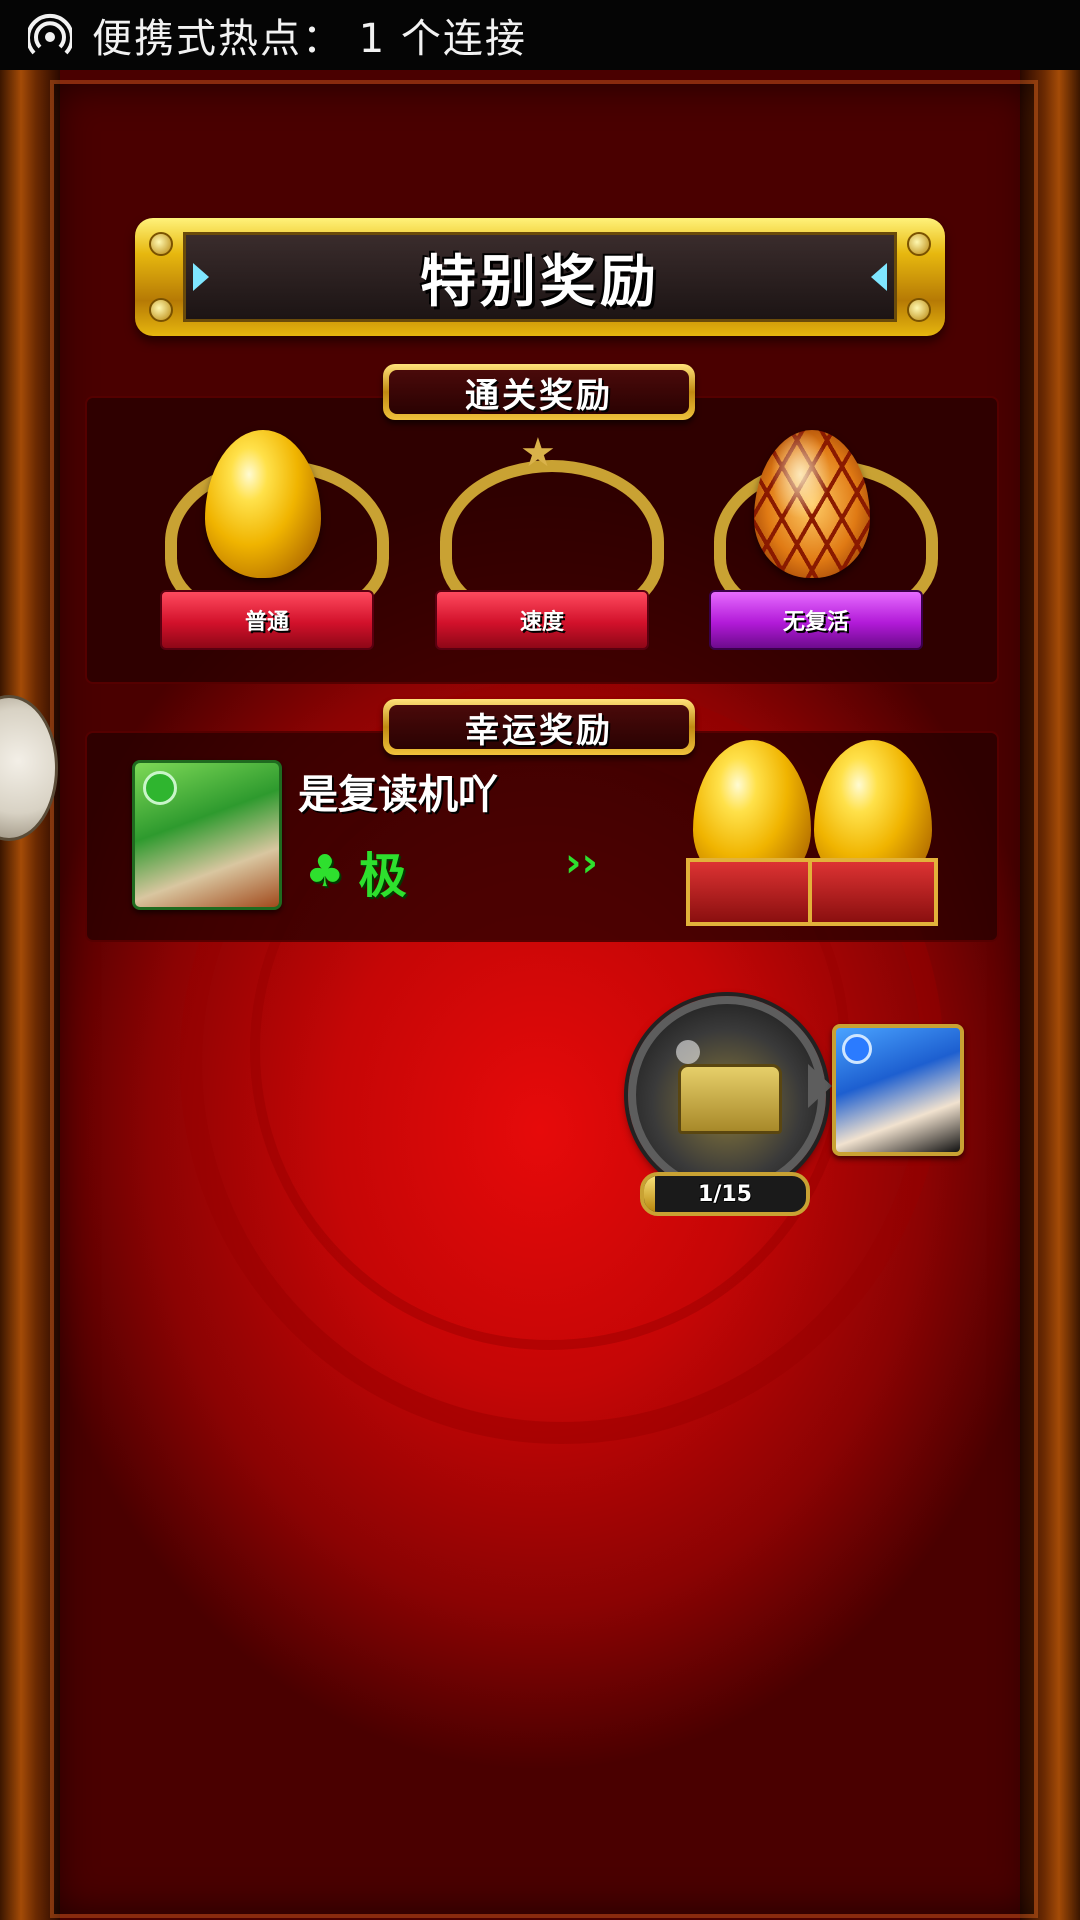  Describe the element at coordinates (540, 282) in the screenshot. I see `page-title: 特别奖励` at that location.